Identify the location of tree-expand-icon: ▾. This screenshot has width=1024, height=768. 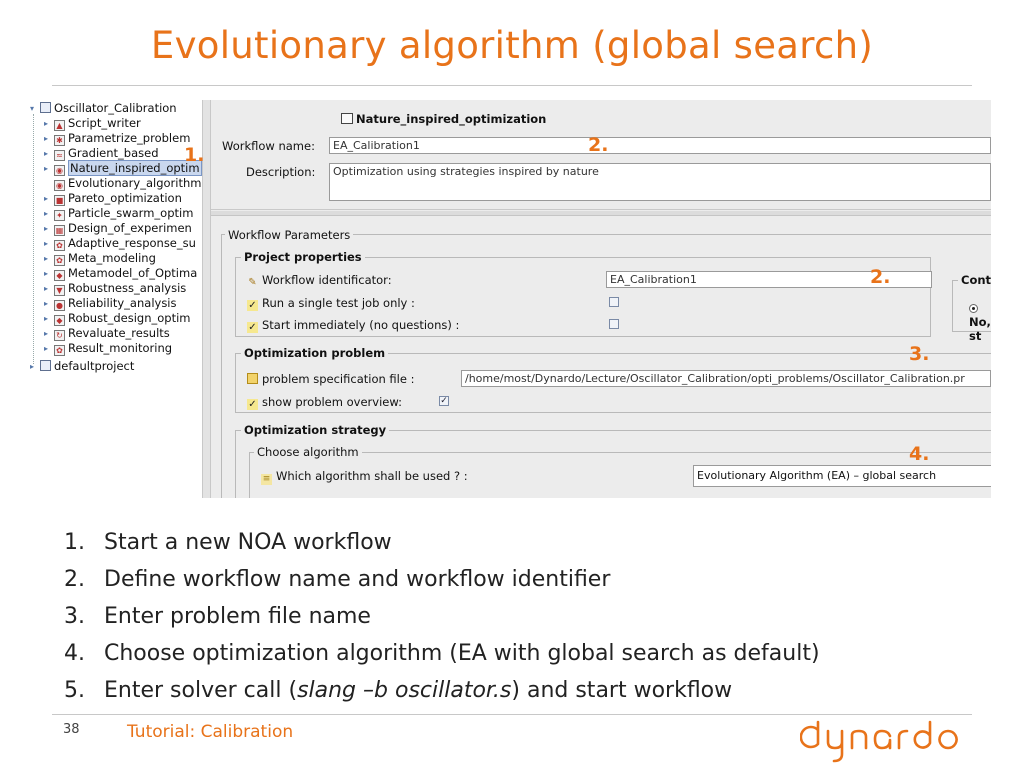
(35, 108).